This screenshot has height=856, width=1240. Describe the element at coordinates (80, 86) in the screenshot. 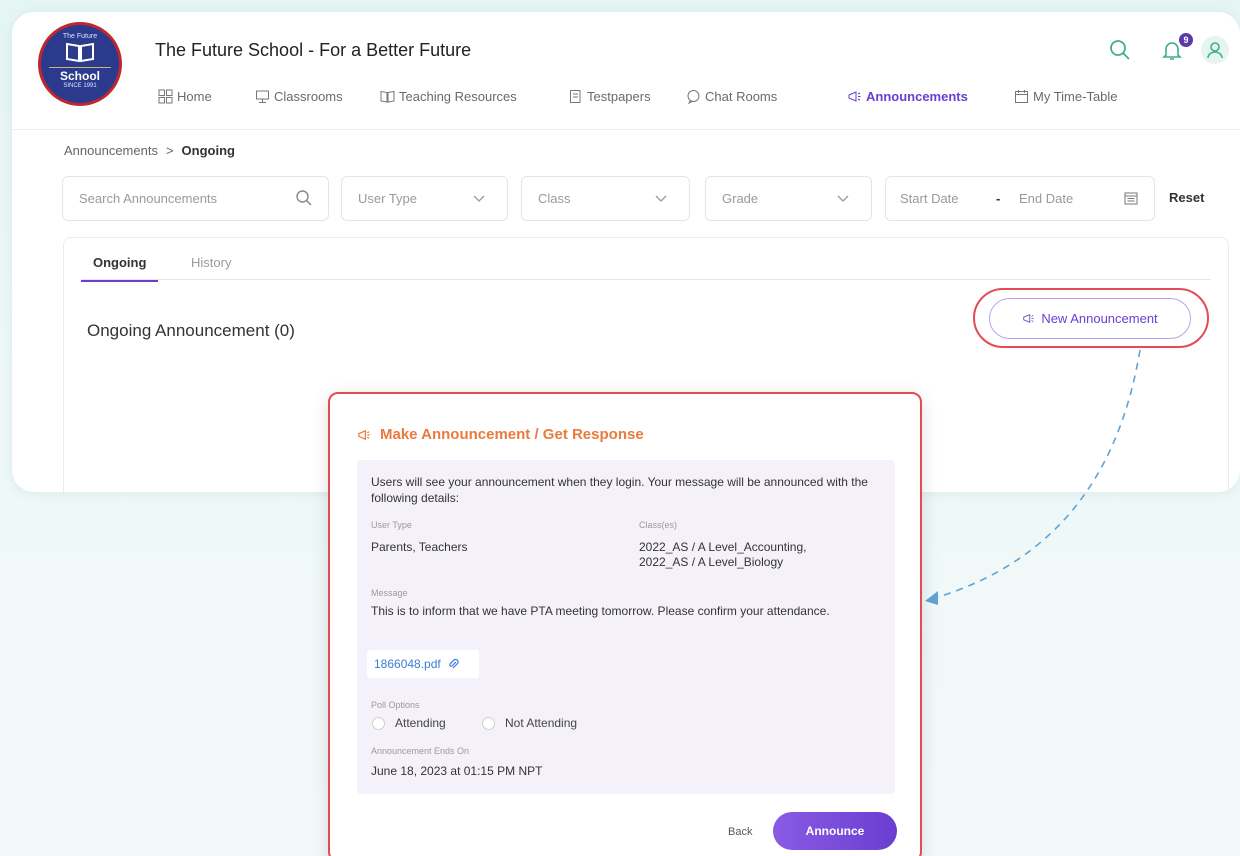

I see `logo-since-text: SINCE 1991` at that location.